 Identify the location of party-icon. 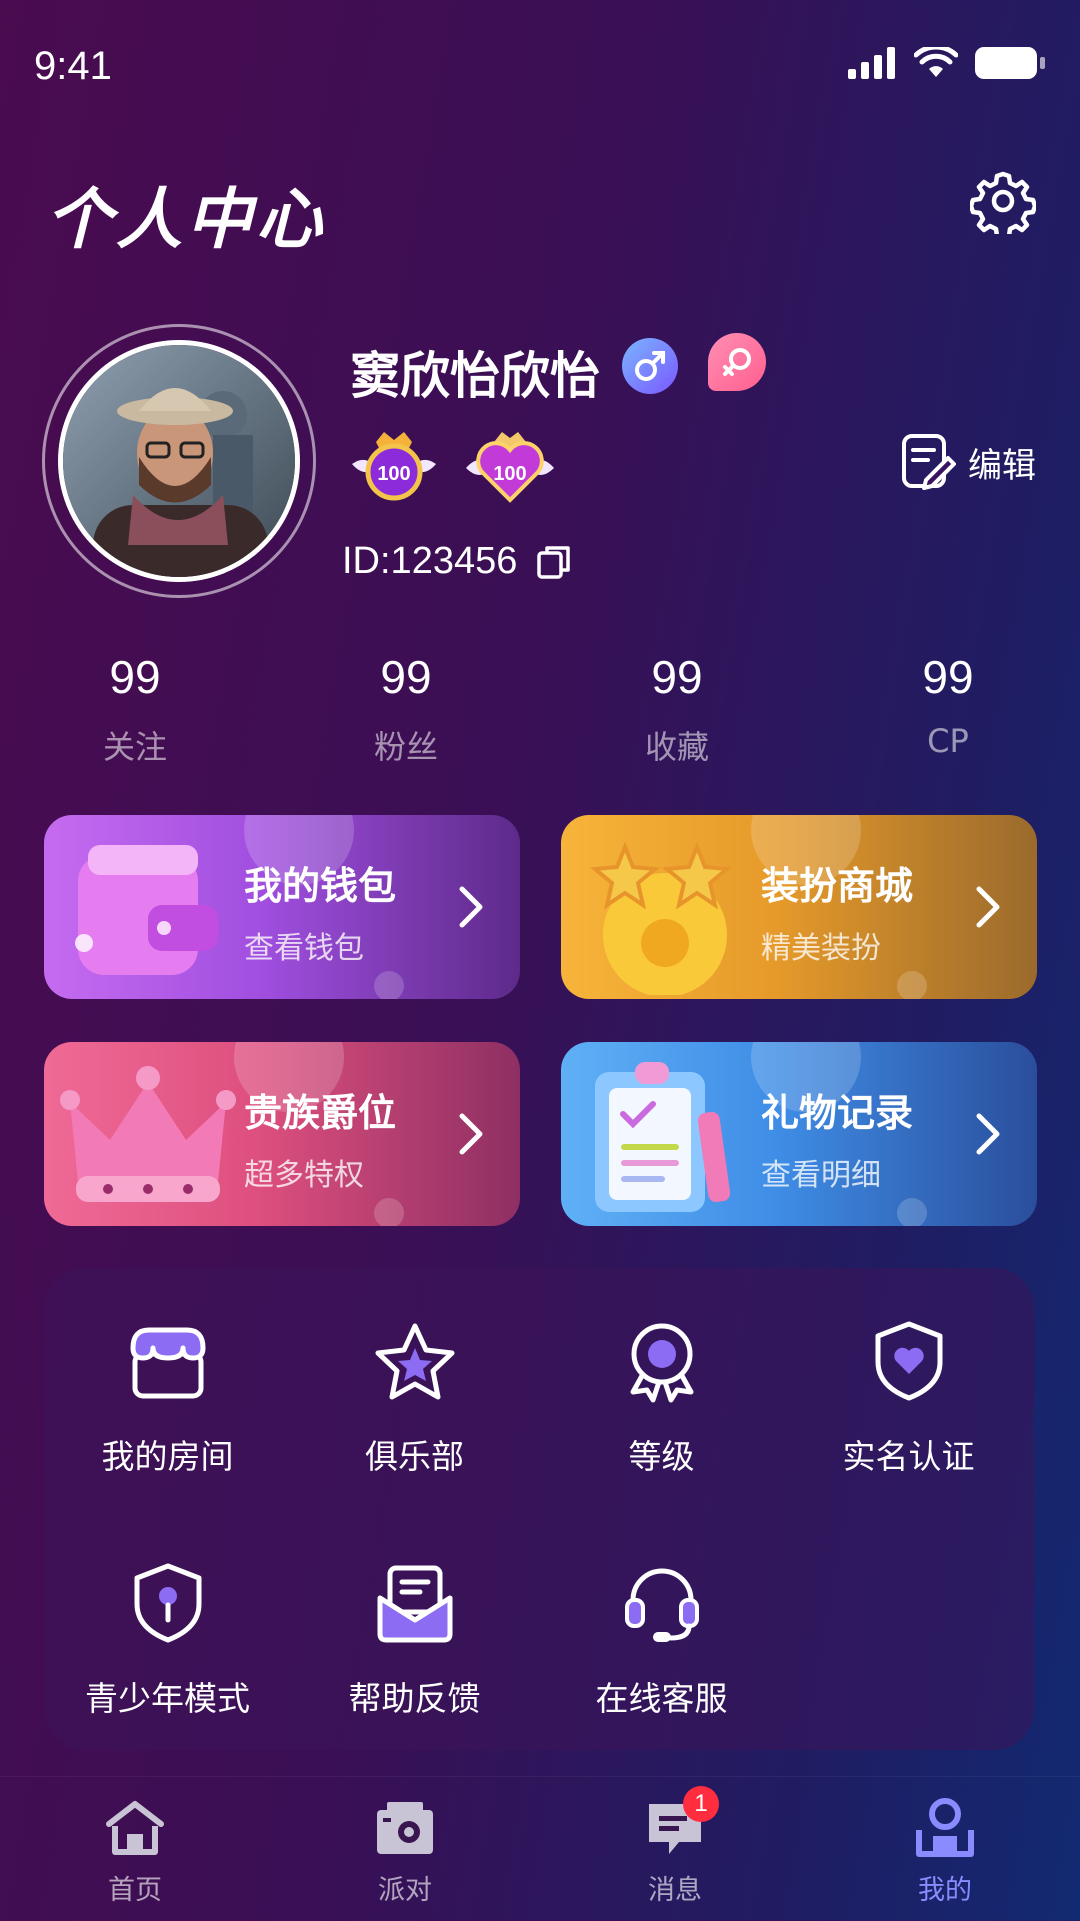
(405, 1828).